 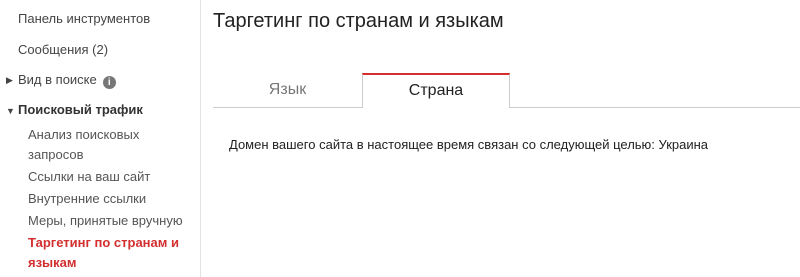 What do you see at coordinates (436, 90) in the screenshot?
I see `tab-country: Страна` at bounding box center [436, 90].